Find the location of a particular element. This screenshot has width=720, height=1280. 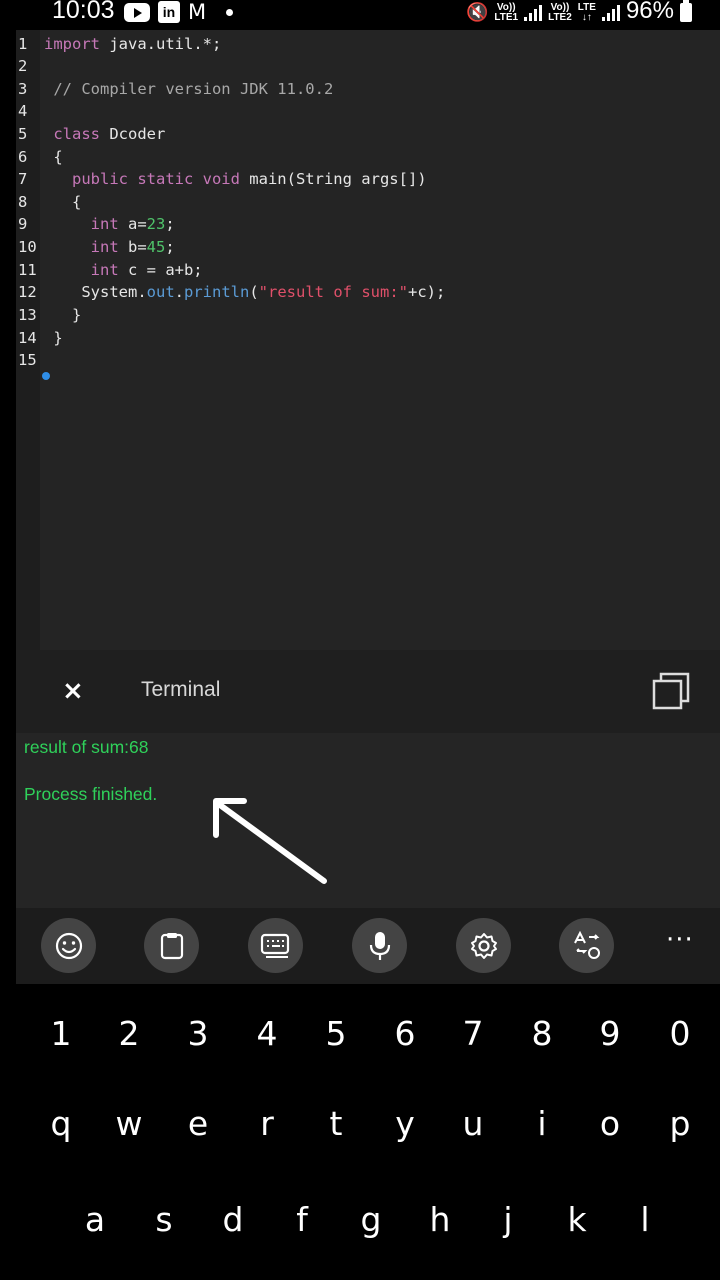

key: s is located at coordinates (164, 1219).